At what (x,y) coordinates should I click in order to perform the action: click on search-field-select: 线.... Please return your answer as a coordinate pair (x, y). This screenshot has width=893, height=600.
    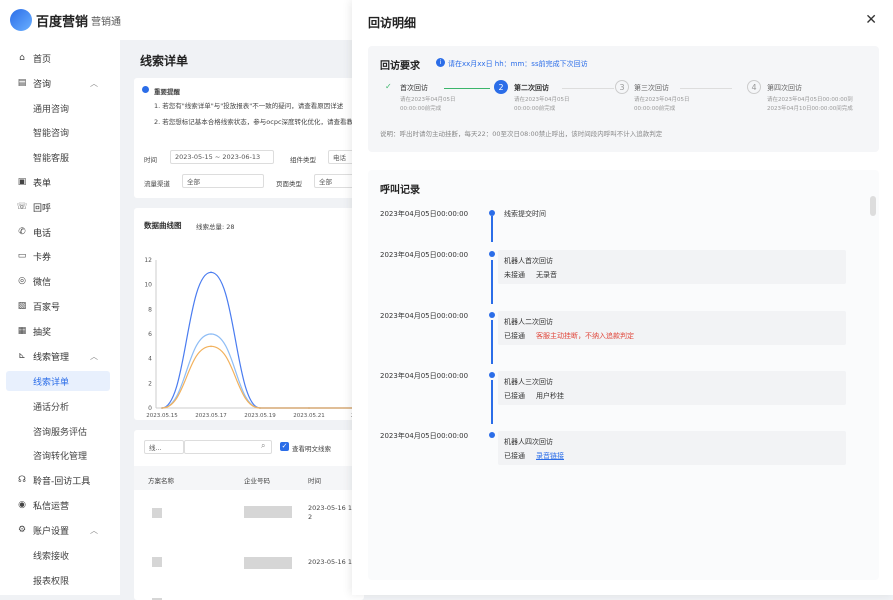
    Looking at the image, I should click on (164, 447).